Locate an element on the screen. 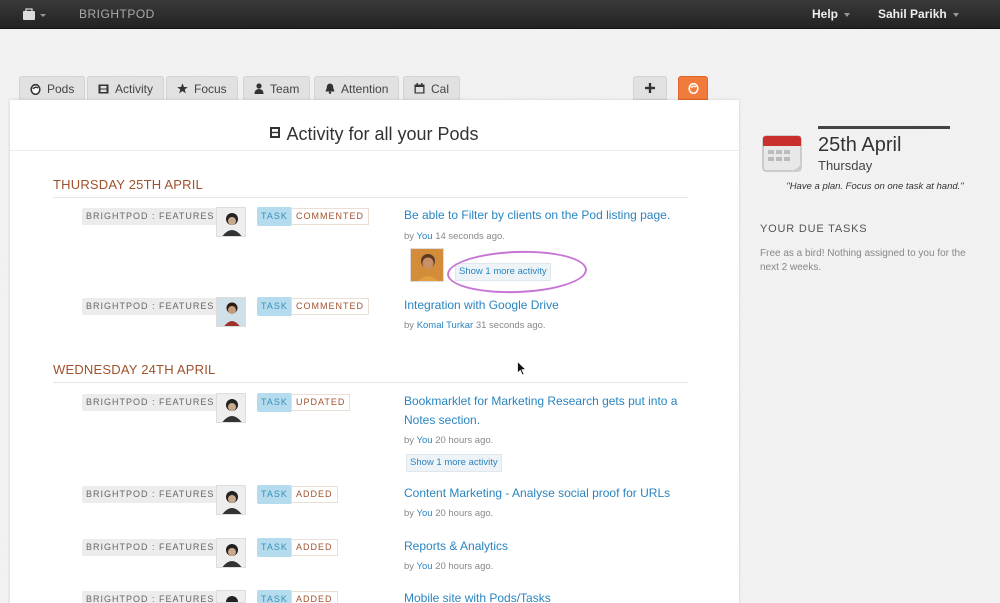  tab-label: Pods is located at coordinates (61, 88).